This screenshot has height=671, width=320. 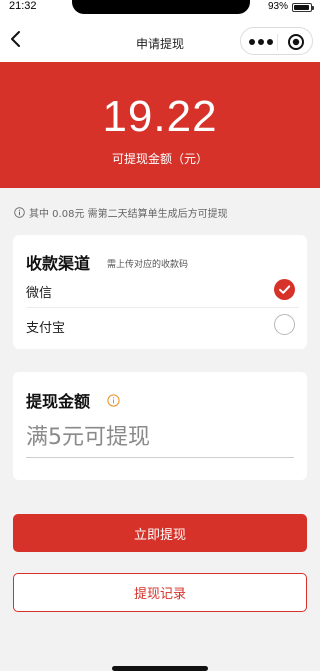 I want to click on status-time: 21:32, so click(x=23, y=6).